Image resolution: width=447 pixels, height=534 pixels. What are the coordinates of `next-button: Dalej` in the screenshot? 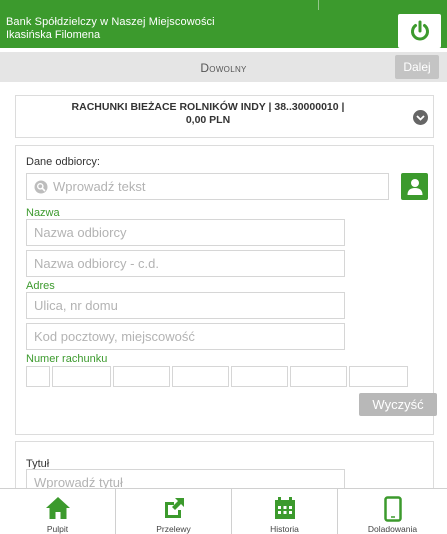 It's located at (417, 67).